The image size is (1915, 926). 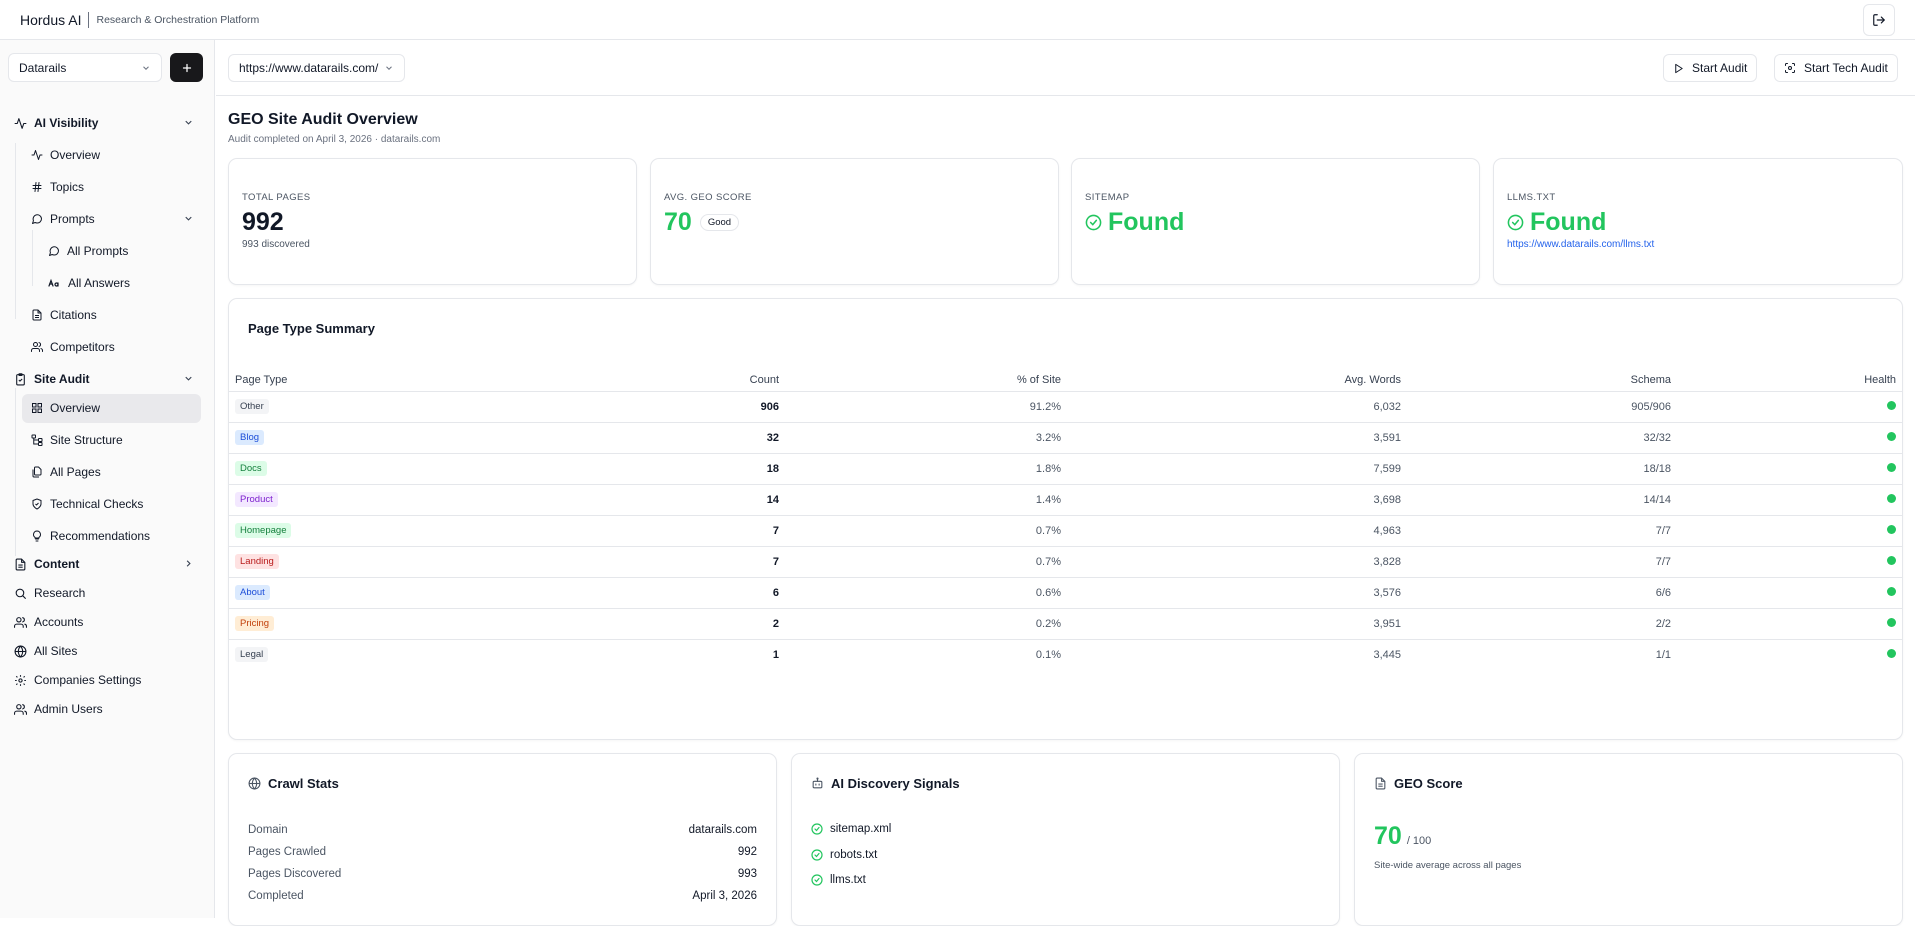 I want to click on nav-companies-settings: Companies Settings, so click(x=77, y=680).